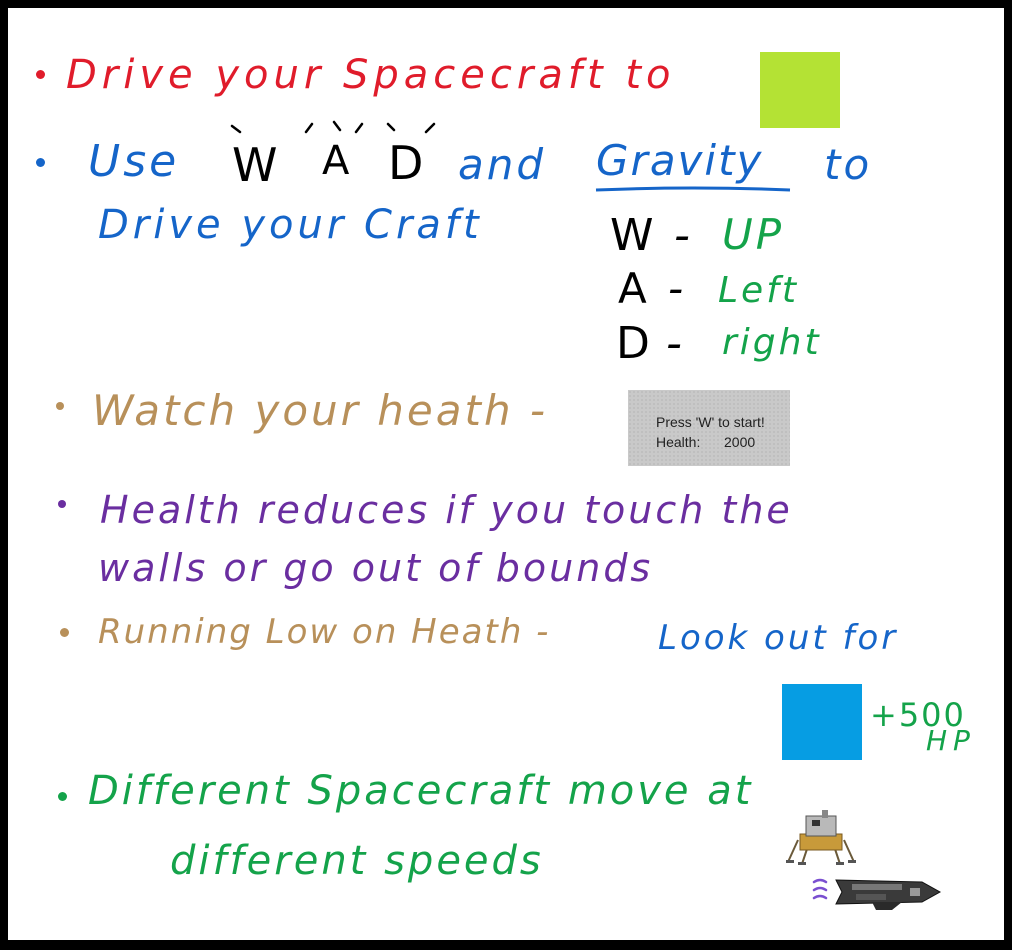  What do you see at coordinates (758, 290) in the screenshot?
I see `mapping-action-left: Left` at bounding box center [758, 290].